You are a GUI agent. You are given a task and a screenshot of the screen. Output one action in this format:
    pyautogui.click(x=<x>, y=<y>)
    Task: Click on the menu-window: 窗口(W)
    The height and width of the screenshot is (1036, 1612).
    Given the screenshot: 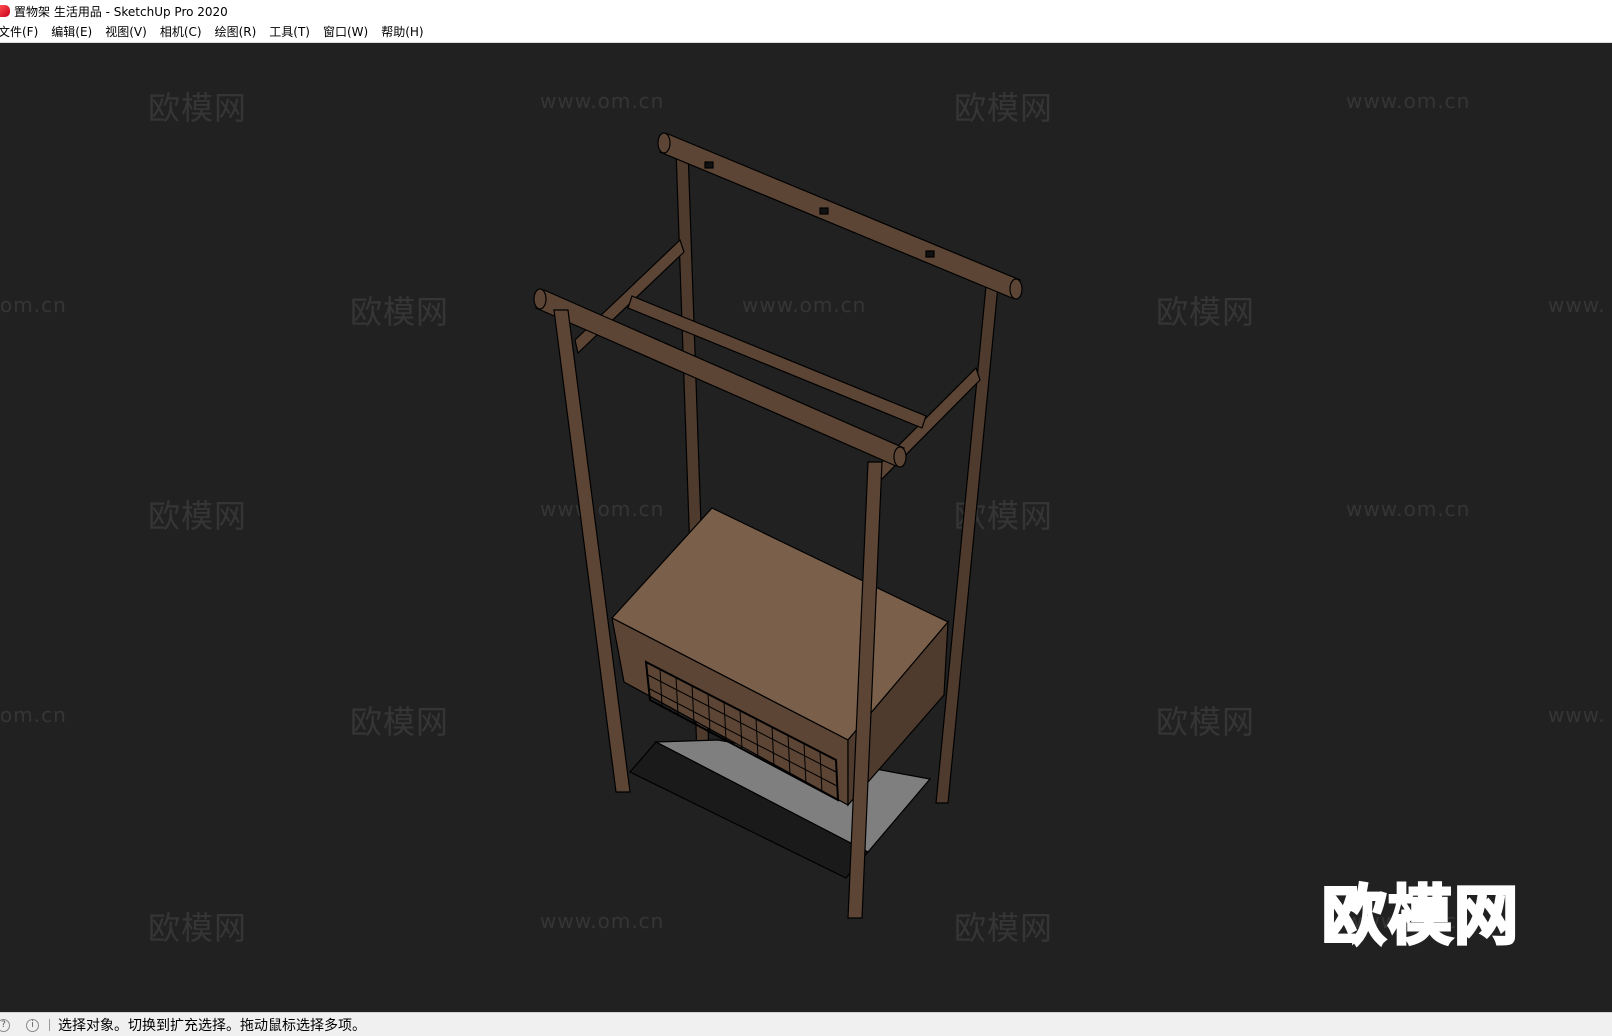 What is the action you would take?
    pyautogui.click(x=345, y=32)
    